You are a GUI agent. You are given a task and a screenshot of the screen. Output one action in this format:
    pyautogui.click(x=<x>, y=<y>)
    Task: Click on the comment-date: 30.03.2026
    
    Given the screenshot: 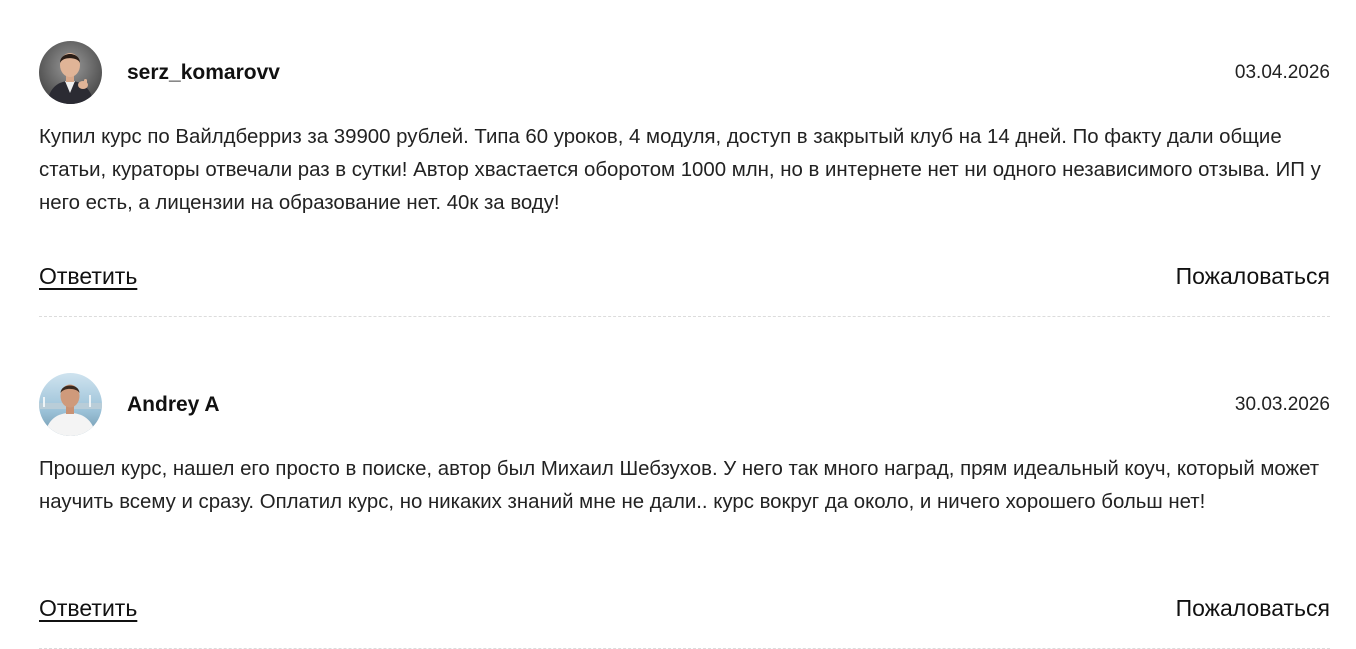 What is the action you would take?
    pyautogui.click(x=1282, y=404)
    